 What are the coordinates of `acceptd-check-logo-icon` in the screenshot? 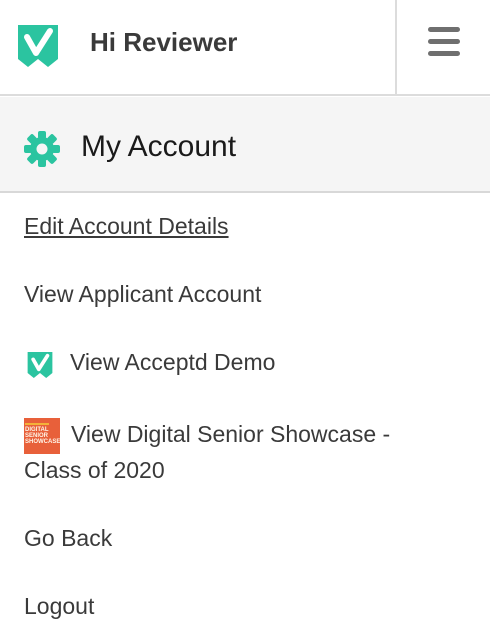 It's located at (40, 365).